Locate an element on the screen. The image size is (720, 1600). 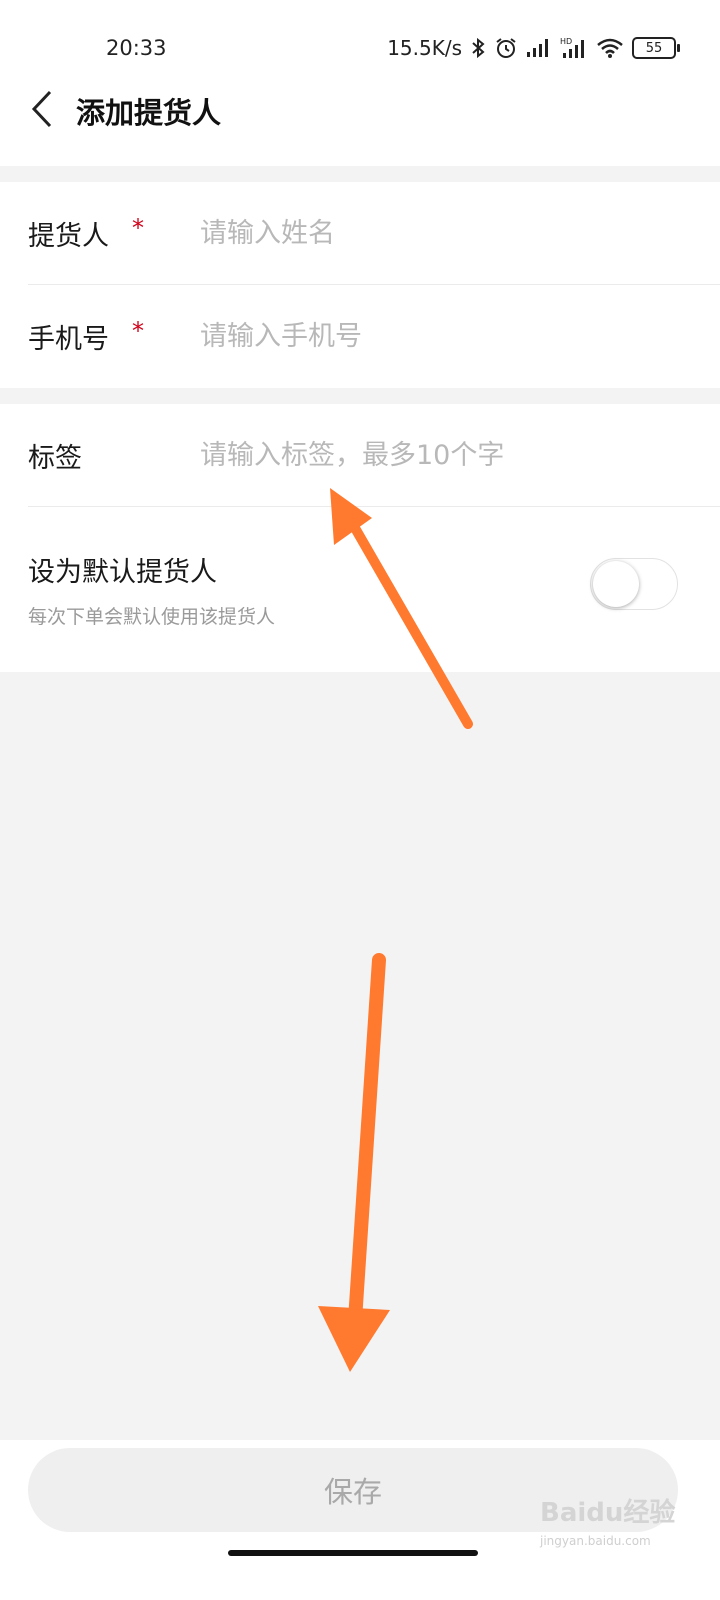
bluetooth-icon is located at coordinates (478, 48).